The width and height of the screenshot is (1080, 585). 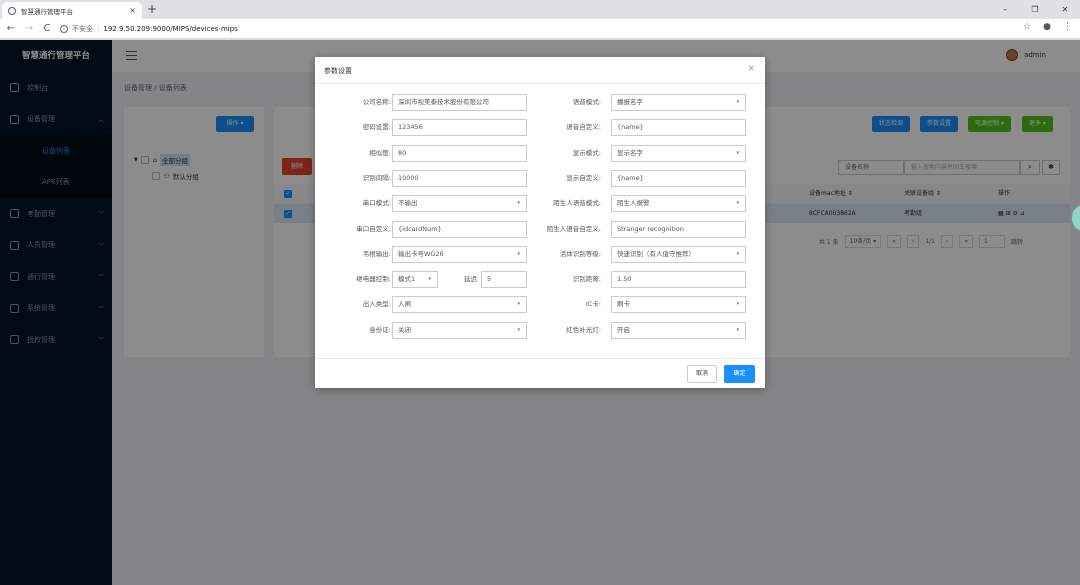 I want to click on field-value: 播报名字, so click(x=630, y=102).